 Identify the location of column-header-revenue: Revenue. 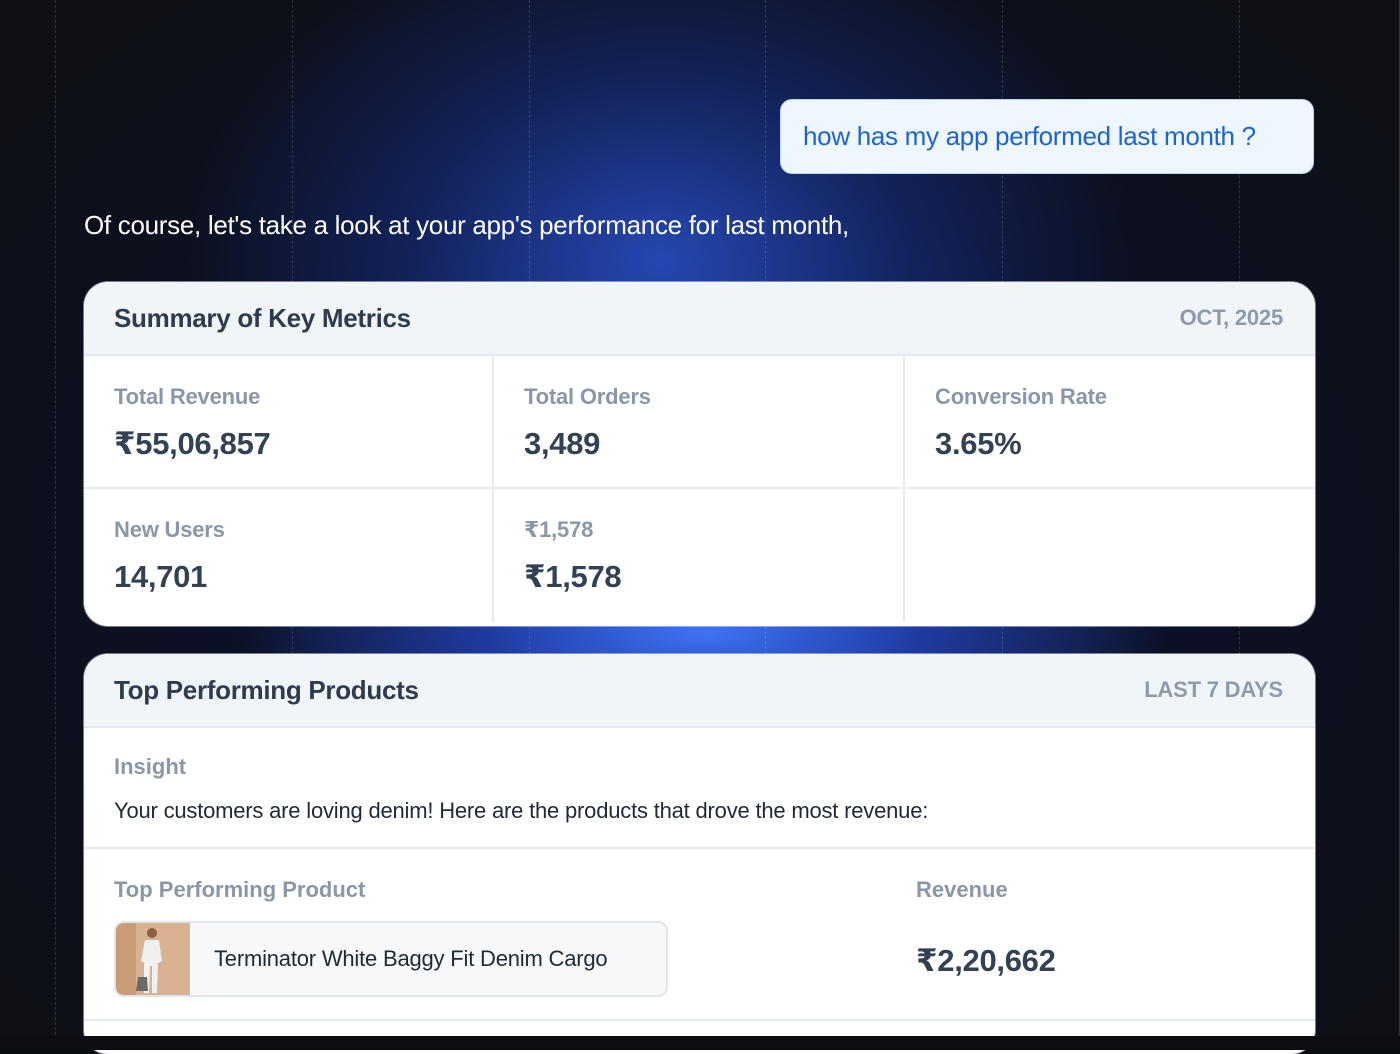
(962, 889).